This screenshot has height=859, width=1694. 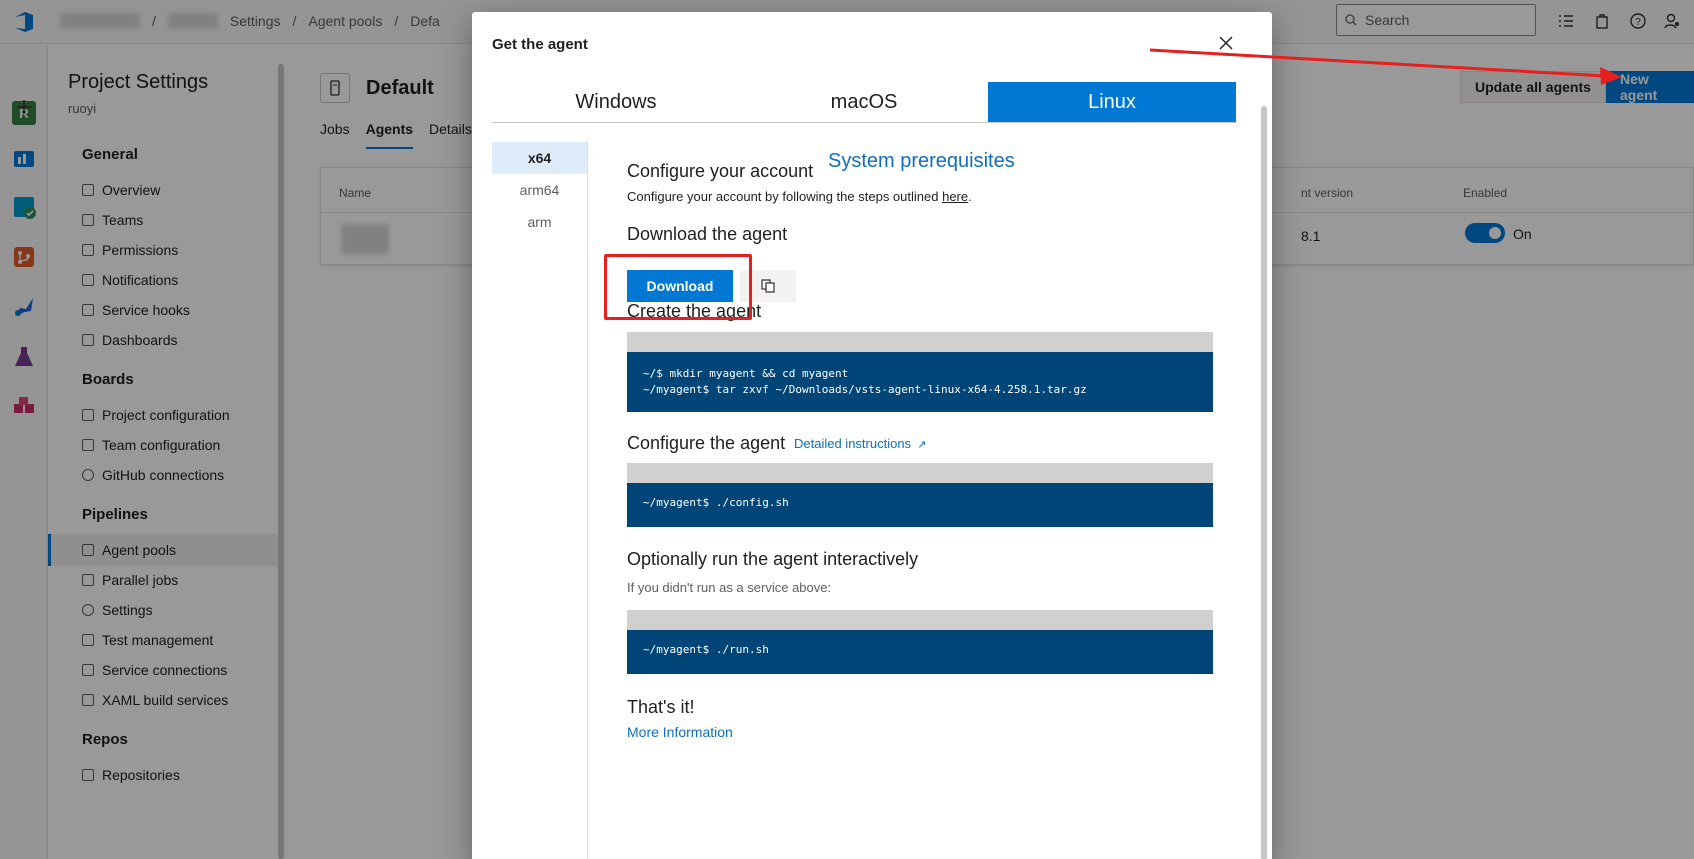 What do you see at coordinates (706, 443) in the screenshot?
I see `configure-agent-heading: Configure the agent` at bounding box center [706, 443].